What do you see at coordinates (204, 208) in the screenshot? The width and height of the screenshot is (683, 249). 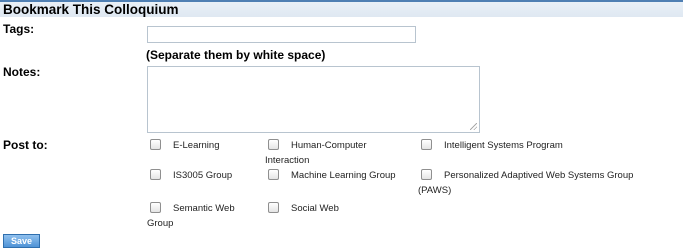 I see `group-label: Semantic Web` at bounding box center [204, 208].